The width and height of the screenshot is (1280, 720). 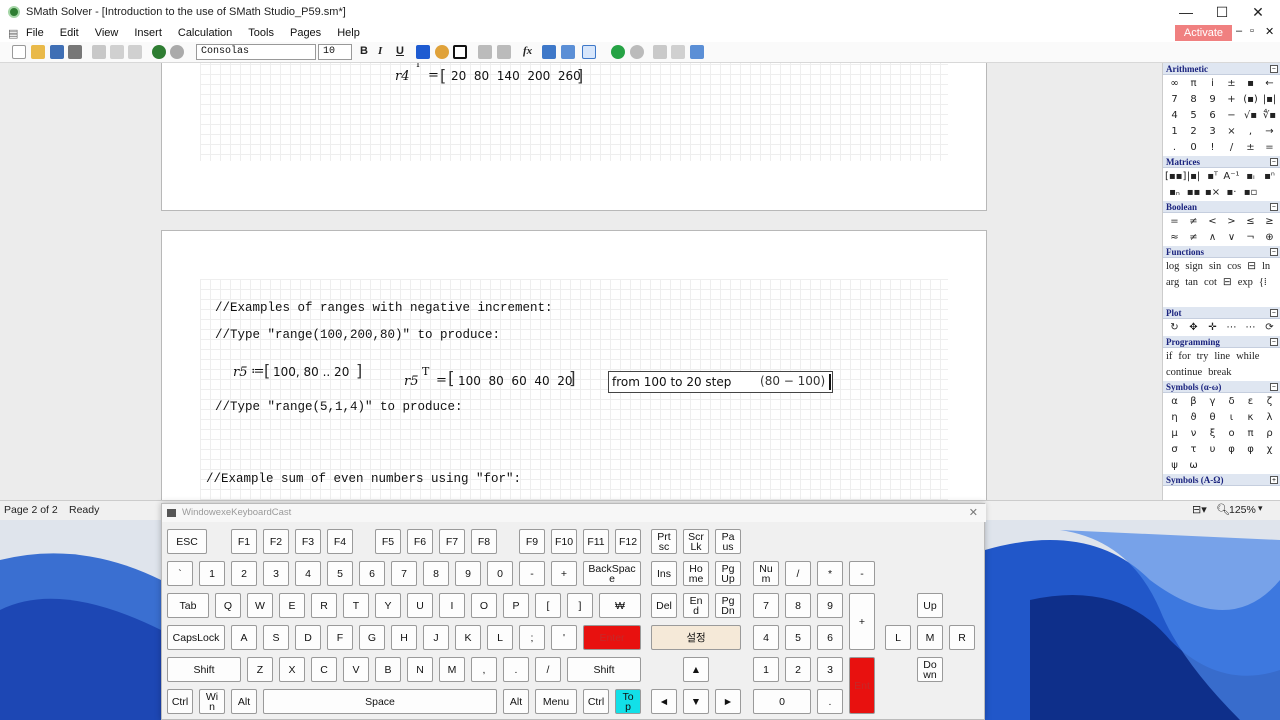 I want to click on key-l: L, so click(x=500, y=637).